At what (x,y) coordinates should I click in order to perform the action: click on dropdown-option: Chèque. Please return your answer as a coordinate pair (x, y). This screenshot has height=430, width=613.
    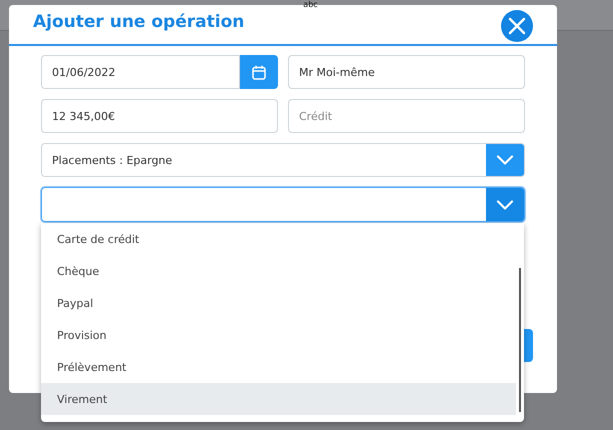
    Looking at the image, I should click on (278, 271).